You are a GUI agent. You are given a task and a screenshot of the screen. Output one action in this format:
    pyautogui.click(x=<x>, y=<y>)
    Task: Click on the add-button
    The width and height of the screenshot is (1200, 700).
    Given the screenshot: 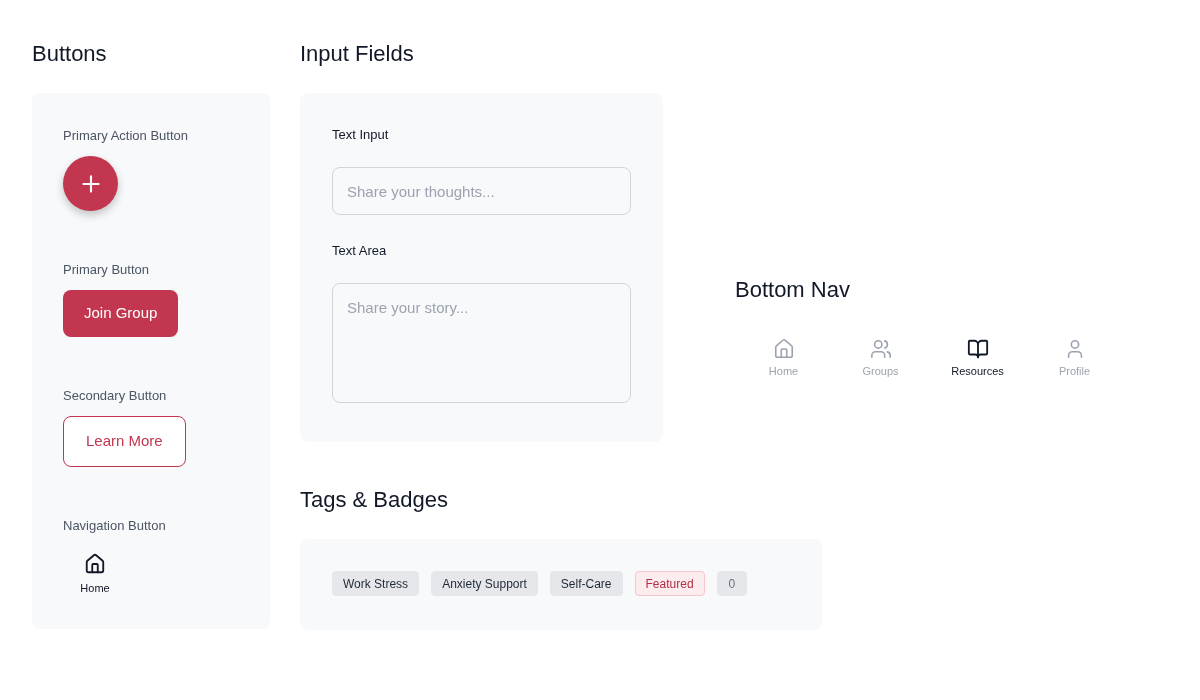 What is the action you would take?
    pyautogui.click(x=90, y=183)
    